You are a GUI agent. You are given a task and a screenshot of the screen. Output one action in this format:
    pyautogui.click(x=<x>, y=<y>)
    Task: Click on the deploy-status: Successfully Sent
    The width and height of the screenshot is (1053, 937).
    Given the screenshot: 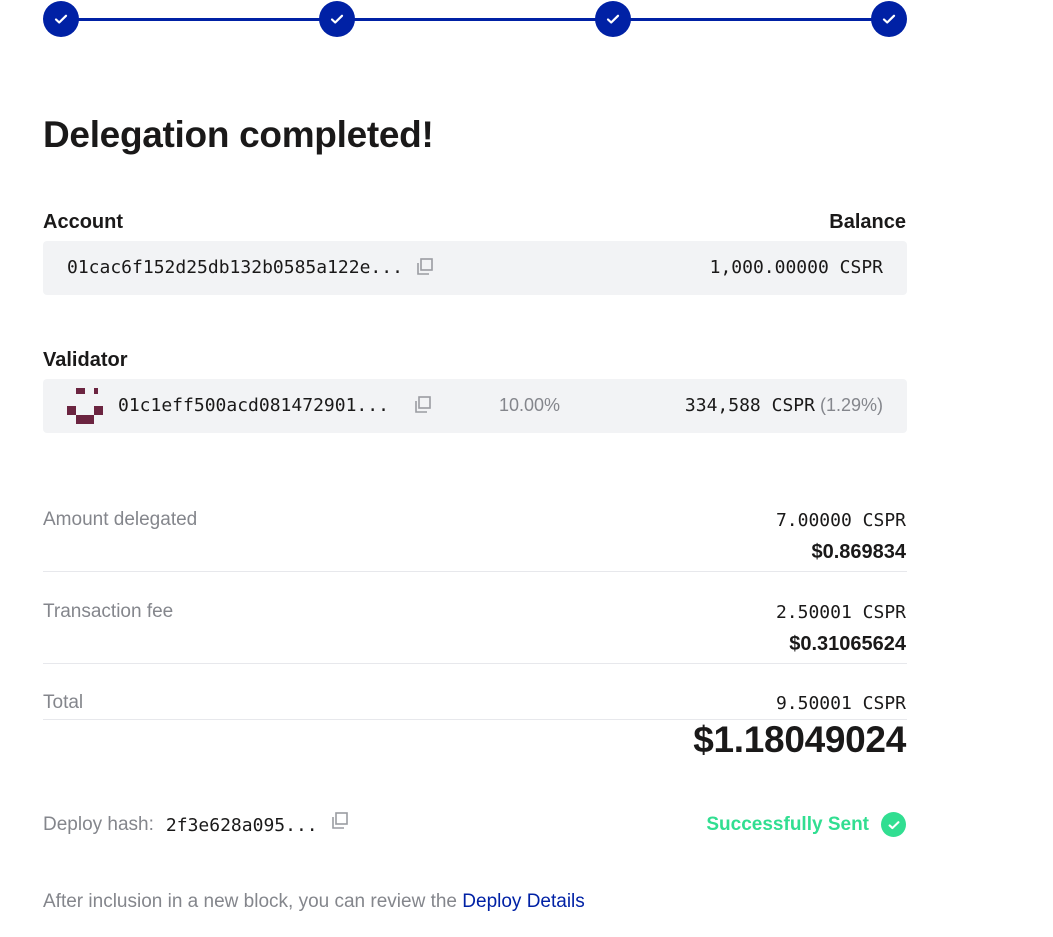 What is the action you would take?
    pyautogui.click(x=806, y=824)
    